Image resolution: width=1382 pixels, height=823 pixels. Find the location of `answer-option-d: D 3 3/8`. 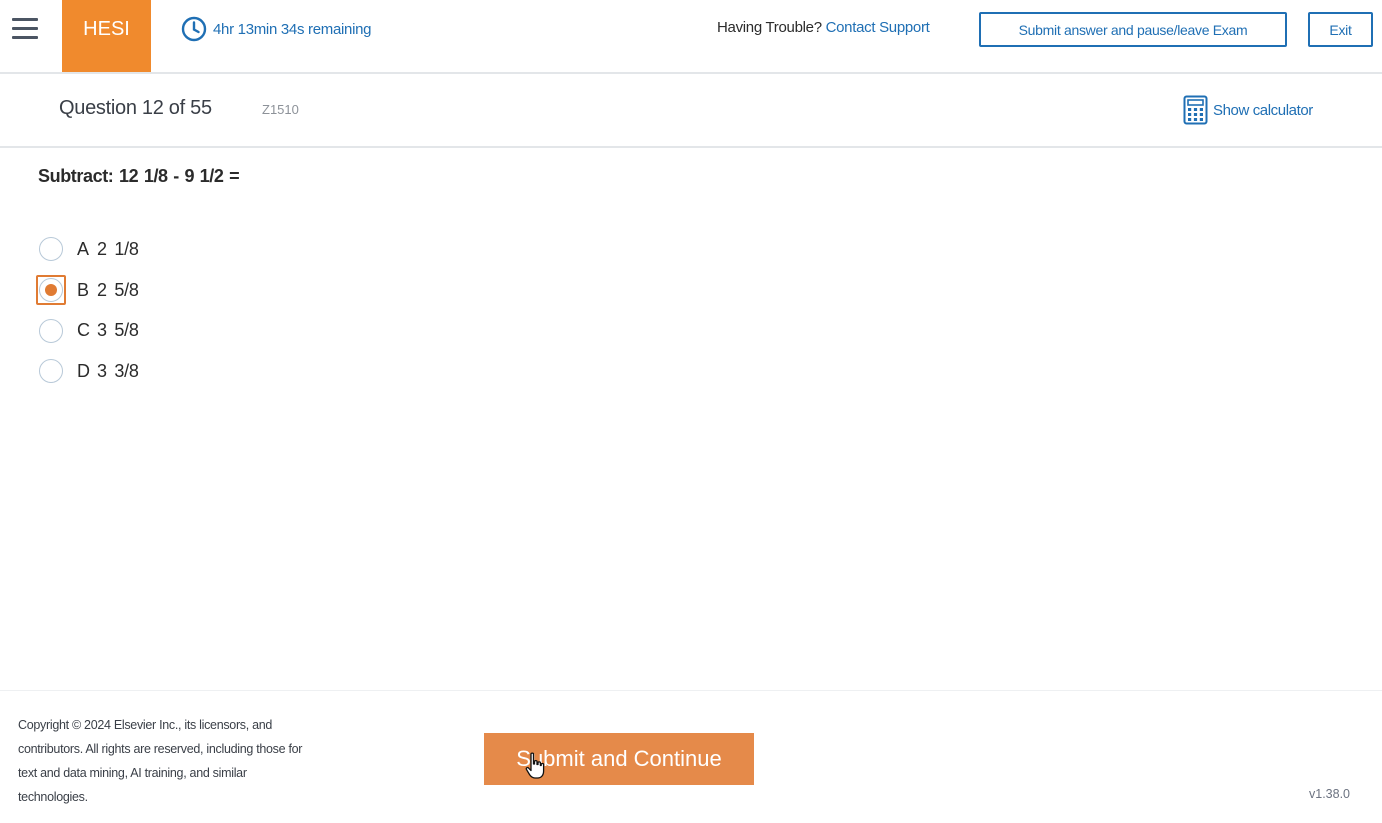

answer-option-d: D 3 3/8 is located at coordinates (87, 371).